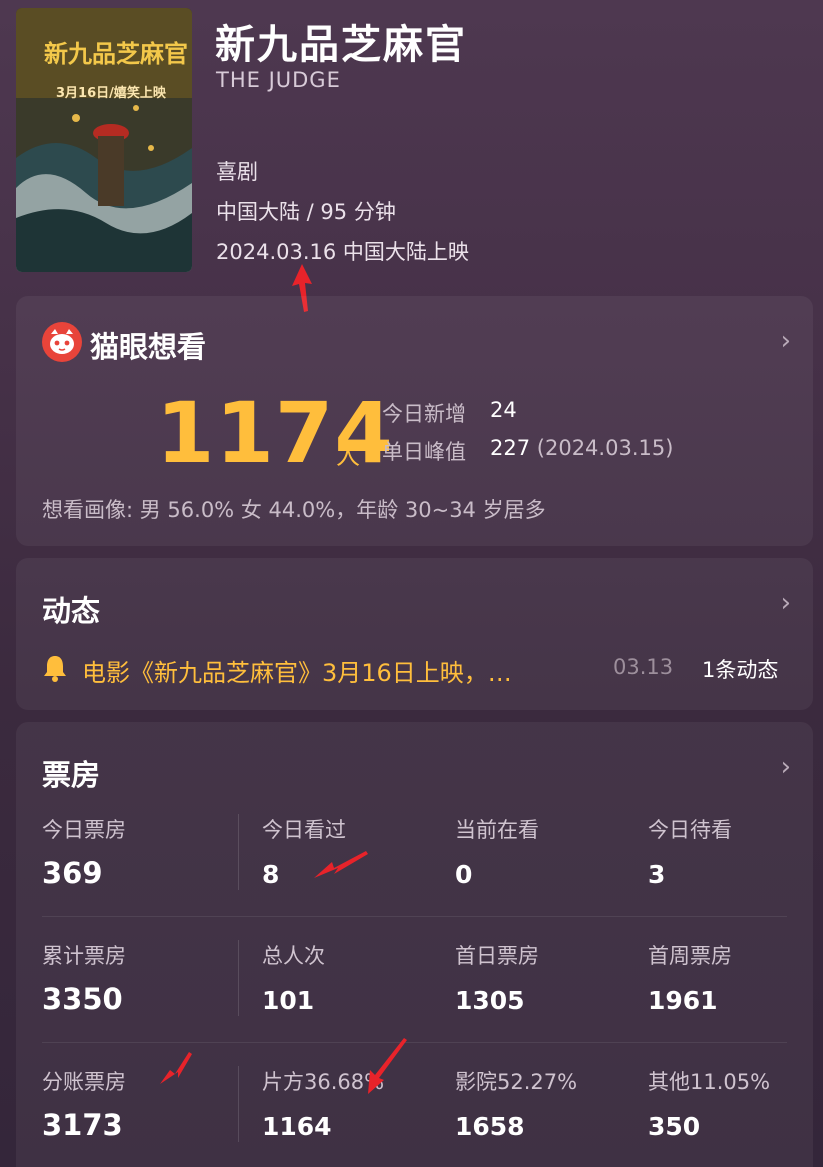 This screenshot has height=1167, width=823. What do you see at coordinates (111, 93) in the screenshot?
I see `poster-date: 3月16日/嬉笑上映` at bounding box center [111, 93].